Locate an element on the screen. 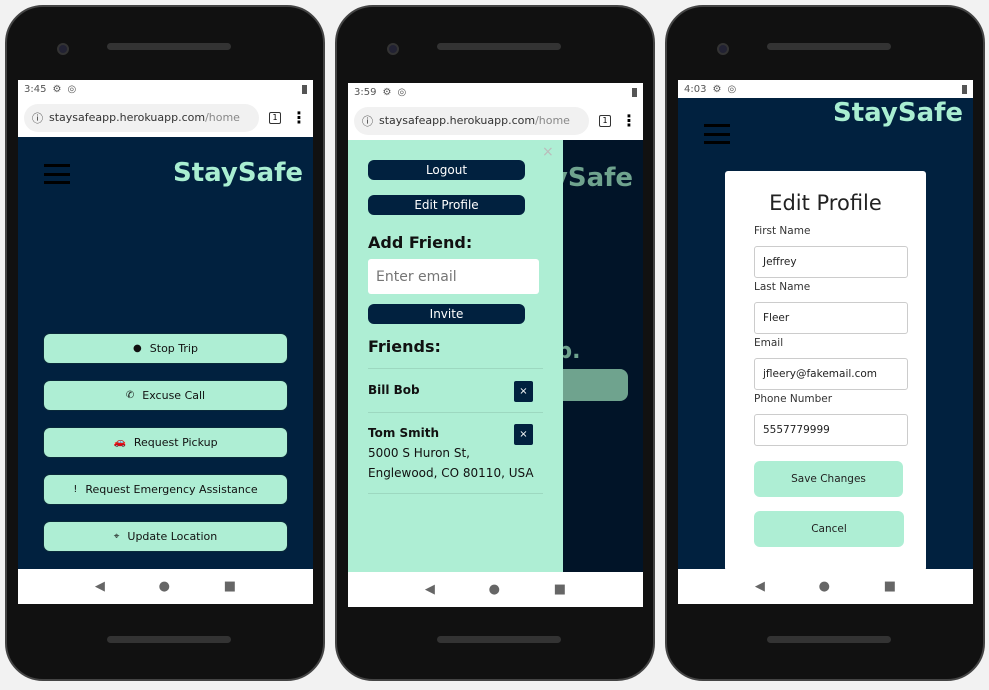 This screenshot has height=690, width=989. clock: 3:59 is located at coordinates (365, 92).